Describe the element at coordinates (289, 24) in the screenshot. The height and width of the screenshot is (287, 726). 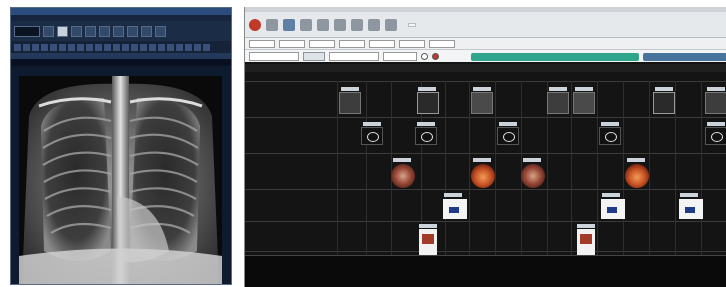
I see `settings-icon` at that location.